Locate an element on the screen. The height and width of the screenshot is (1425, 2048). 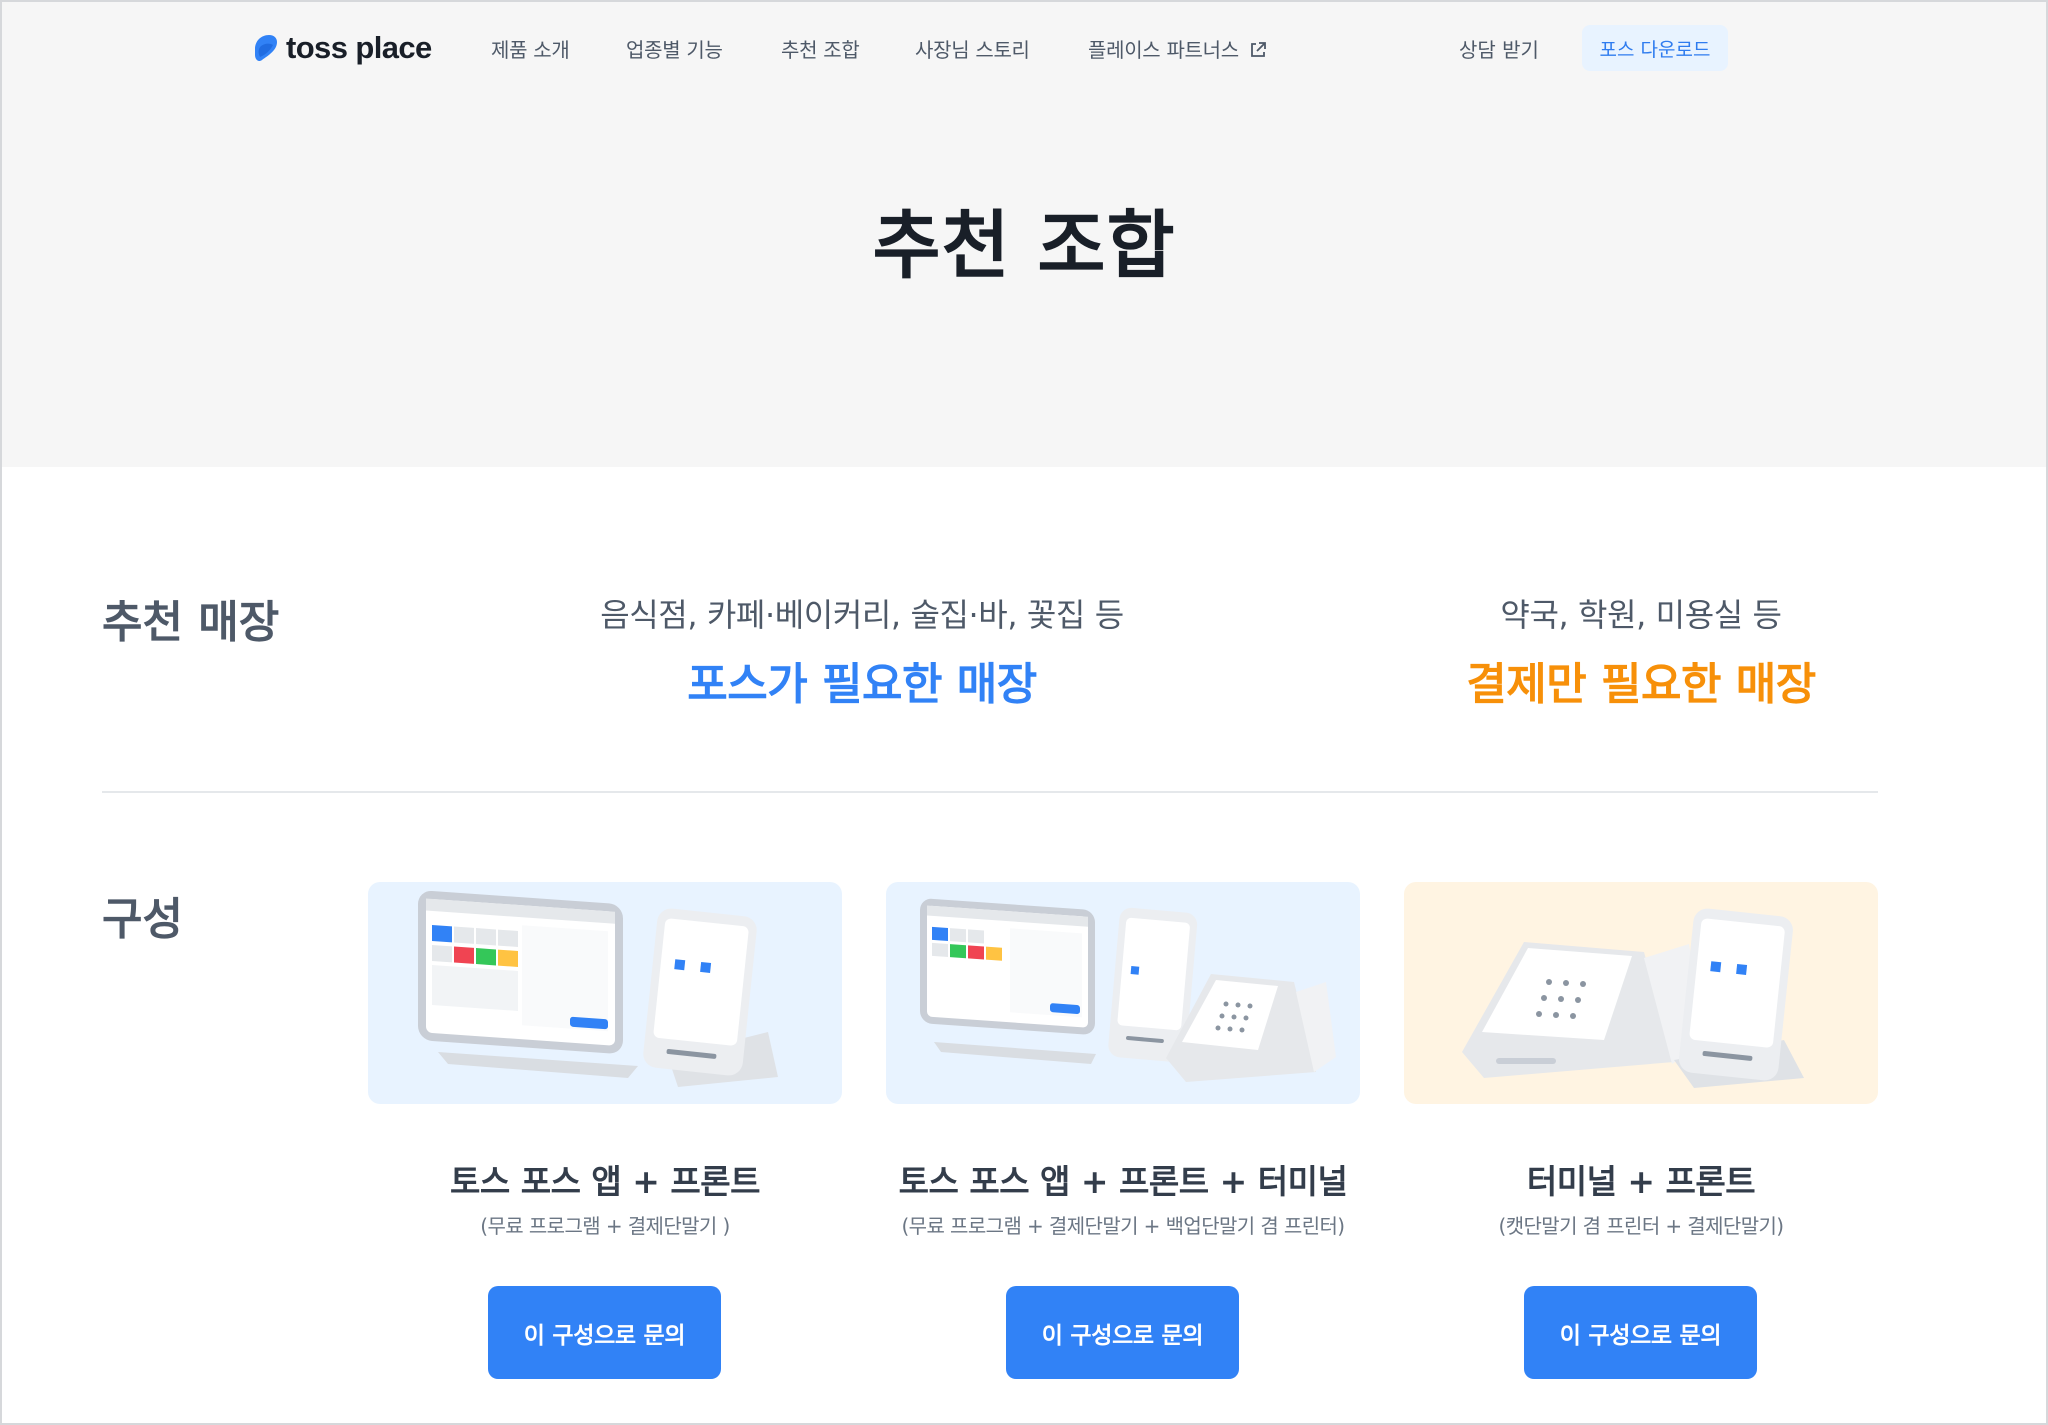
pos-store-description: 음식점, 카페·베이커리, 술집·바, 꽃집 등 is located at coordinates (862, 615).